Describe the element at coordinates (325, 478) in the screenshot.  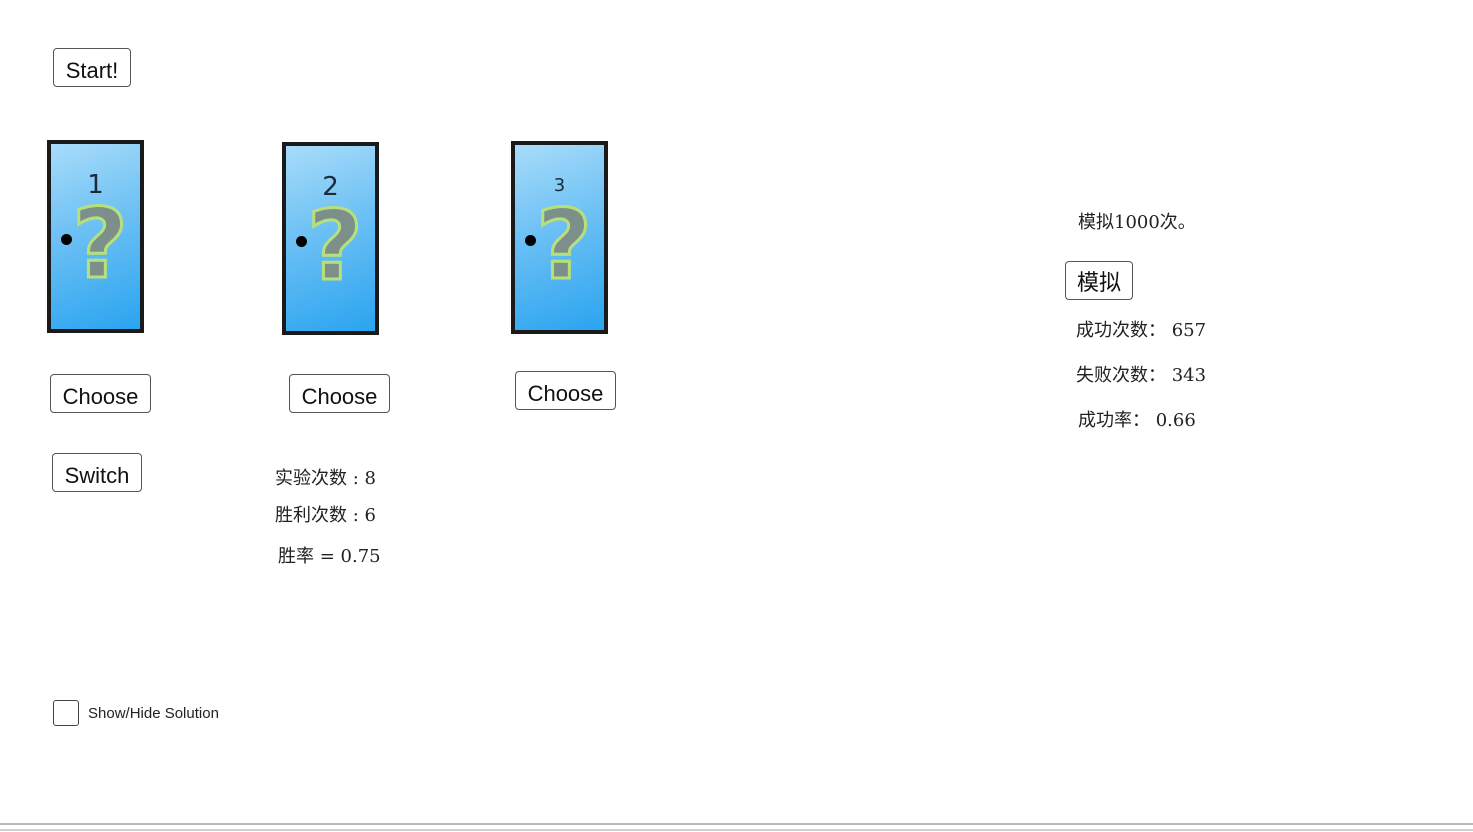
I see `trials-count: 实验次数 : 8` at that location.